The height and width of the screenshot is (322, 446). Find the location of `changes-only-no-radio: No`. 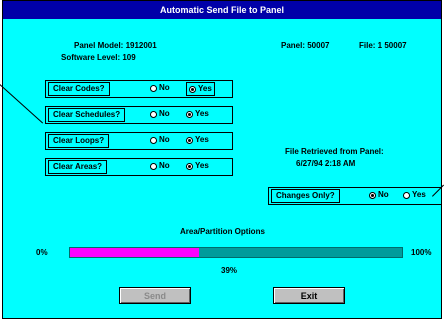

changes-only-no-radio: No is located at coordinates (379, 195).